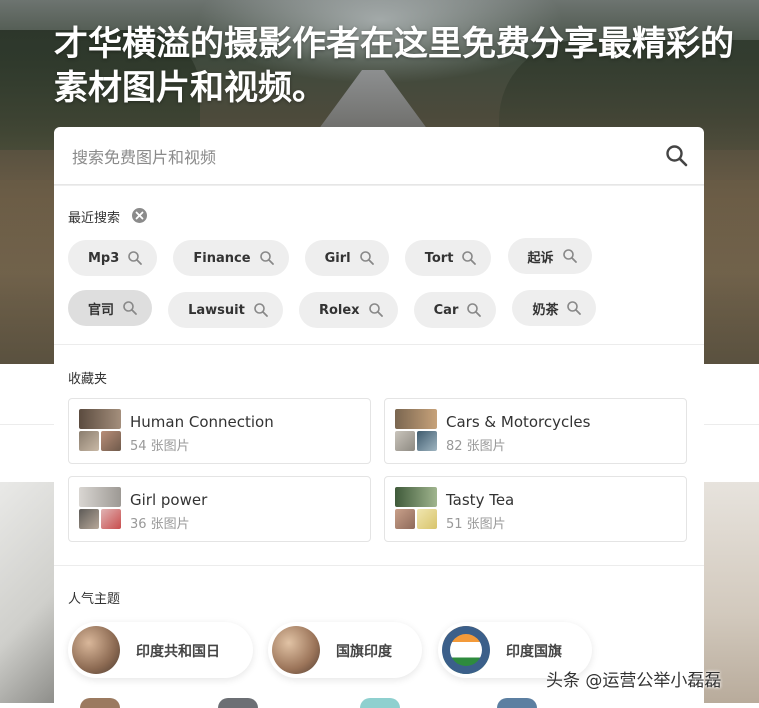 Image resolution: width=759 pixels, height=708 pixels. Describe the element at coordinates (160, 446) in the screenshot. I see `collection-count: 54 张图片` at that location.